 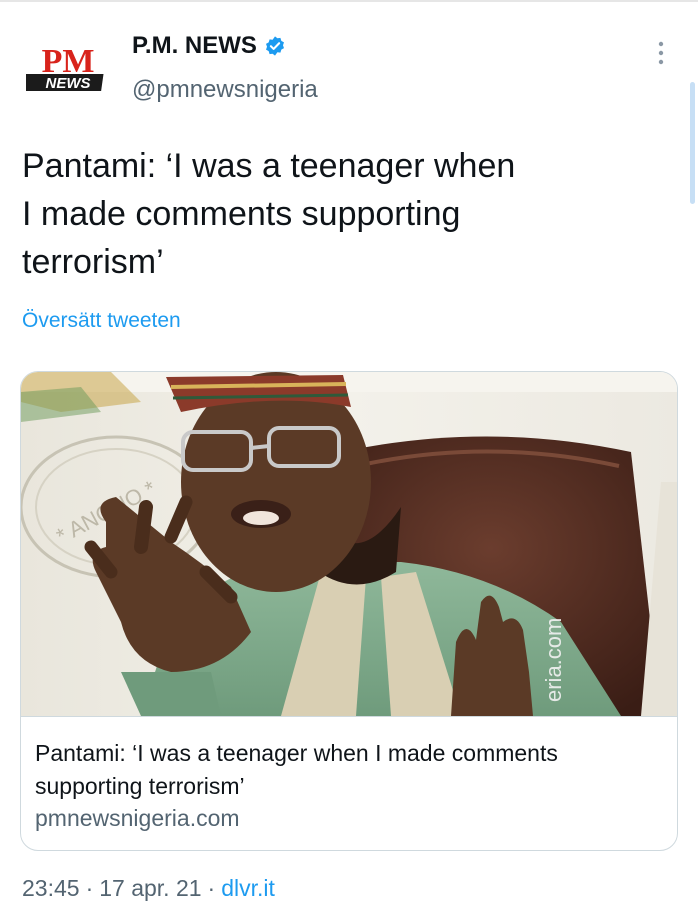 I want to click on more-options-icon, so click(x=661, y=53).